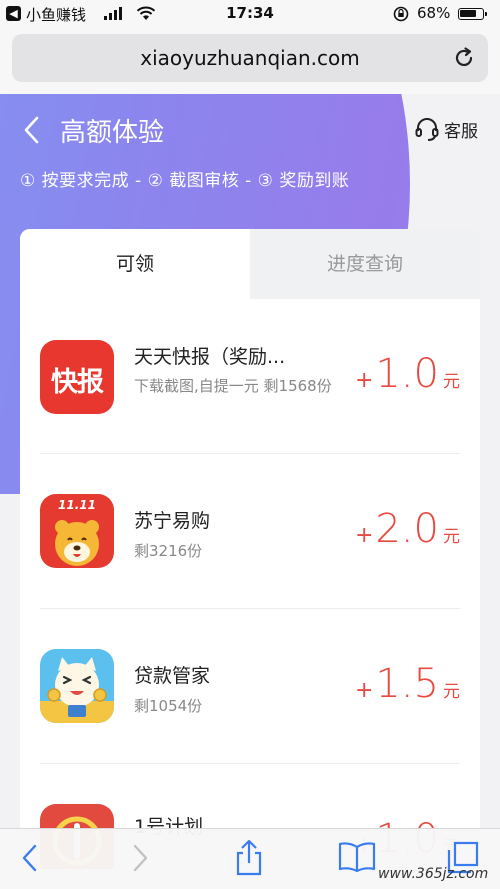 Image resolution: width=500 pixels, height=889 pixels. What do you see at coordinates (357, 857) in the screenshot?
I see `bookmarks-icon` at bounding box center [357, 857].